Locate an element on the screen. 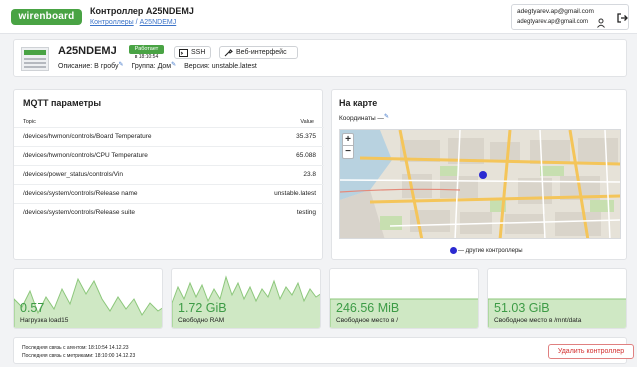  topic-cell: /devices/system/controls/Release suite is located at coordinates (79, 212).